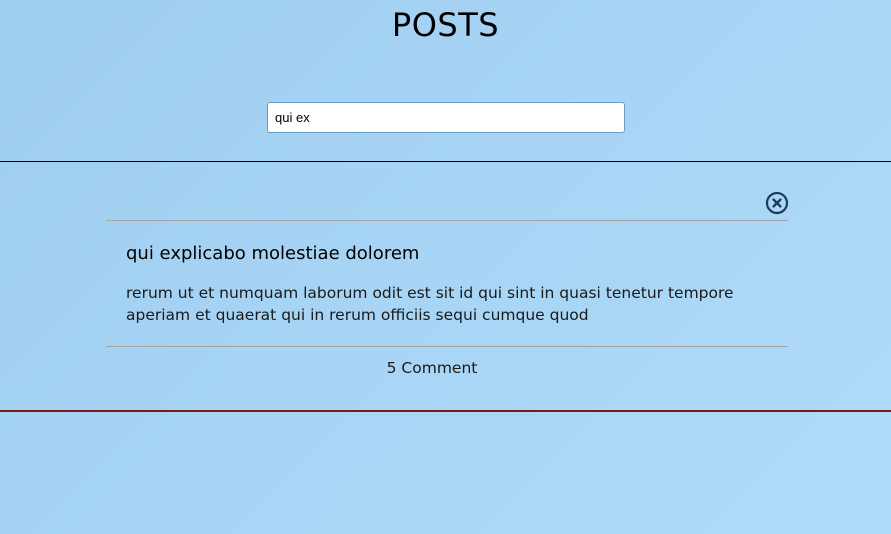  I want to click on post-title: qui explicabo molestiae dolorem, so click(273, 253).